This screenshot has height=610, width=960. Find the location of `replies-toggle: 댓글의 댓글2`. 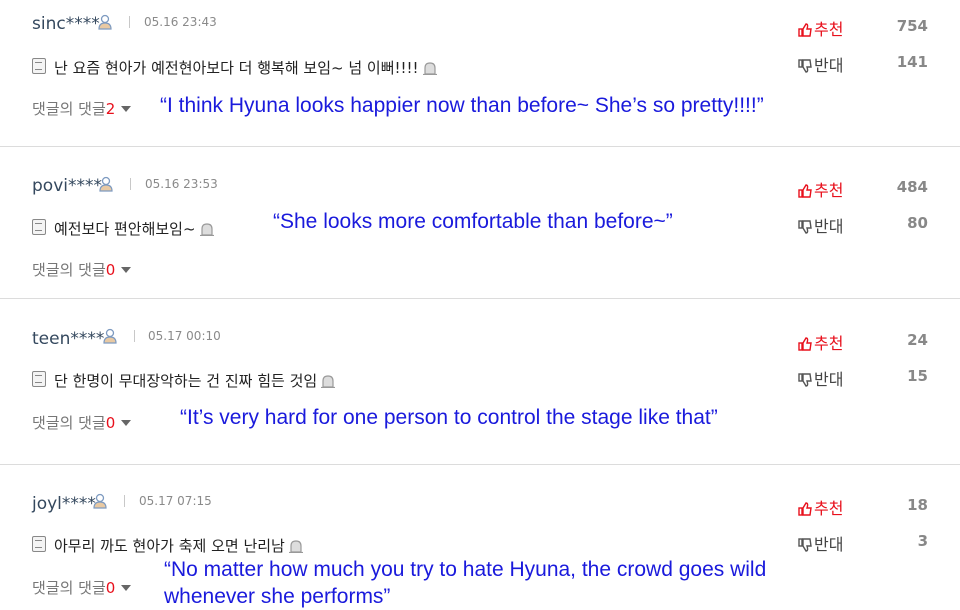

replies-toggle: 댓글의 댓글2 is located at coordinates (82, 108).